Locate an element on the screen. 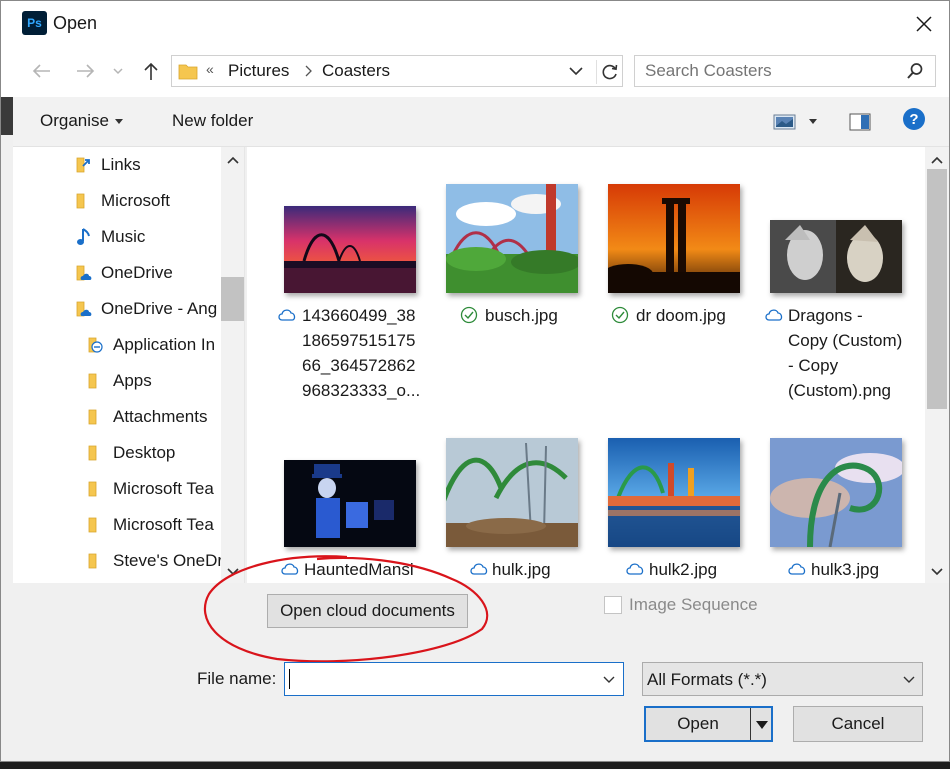 The height and width of the screenshot is (769, 950). nav-item-microsoft: Microsoft is located at coordinates (121, 201).